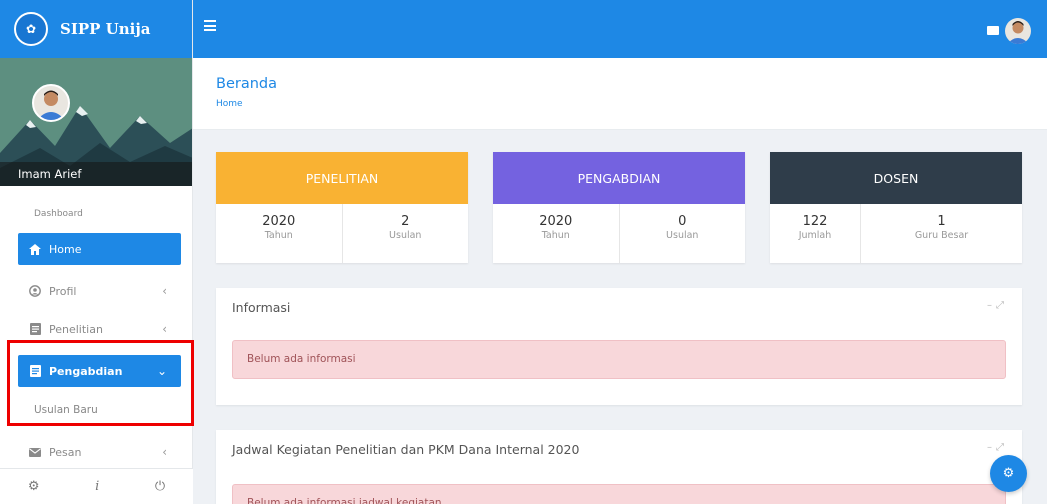 The width and height of the screenshot is (1047, 504). What do you see at coordinates (100, 383) in the screenshot?
I see `highlight-box` at bounding box center [100, 383].